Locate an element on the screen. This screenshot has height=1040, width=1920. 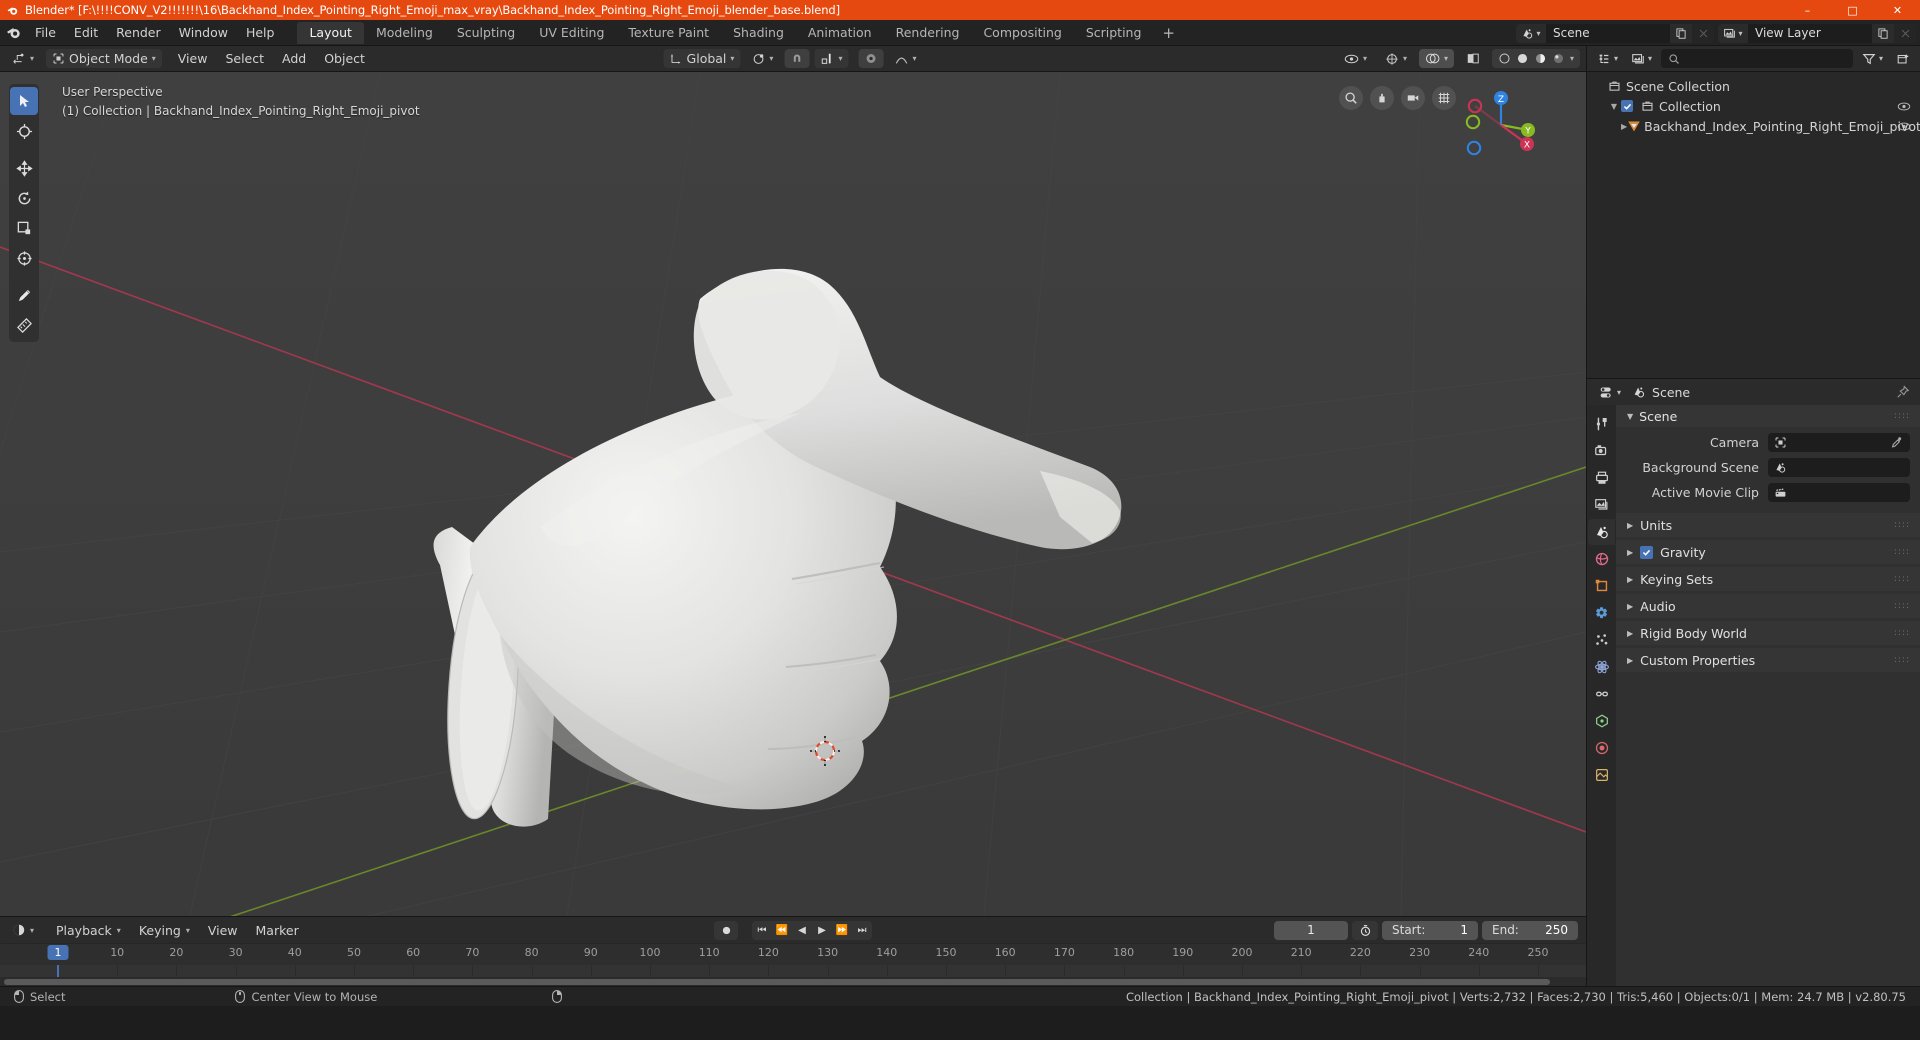
viewport-menu-object: Object is located at coordinates (344, 58).